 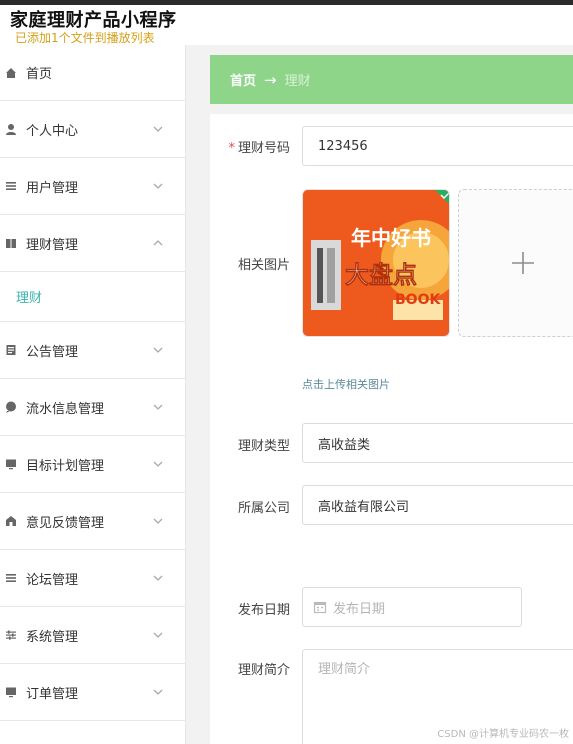 I want to click on plus-icon, so click(x=523, y=263).